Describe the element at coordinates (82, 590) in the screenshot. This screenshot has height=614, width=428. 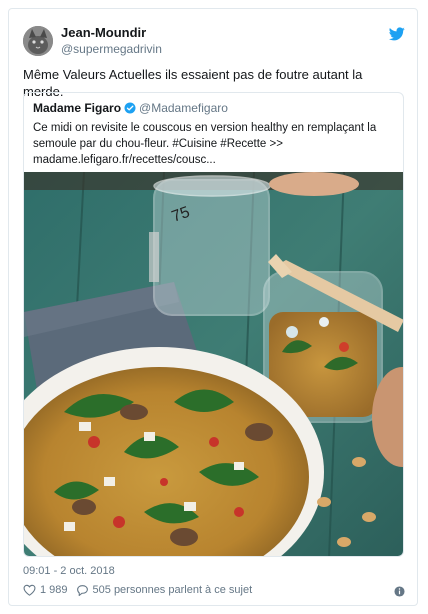
I see `speech-bubble-icon` at that location.